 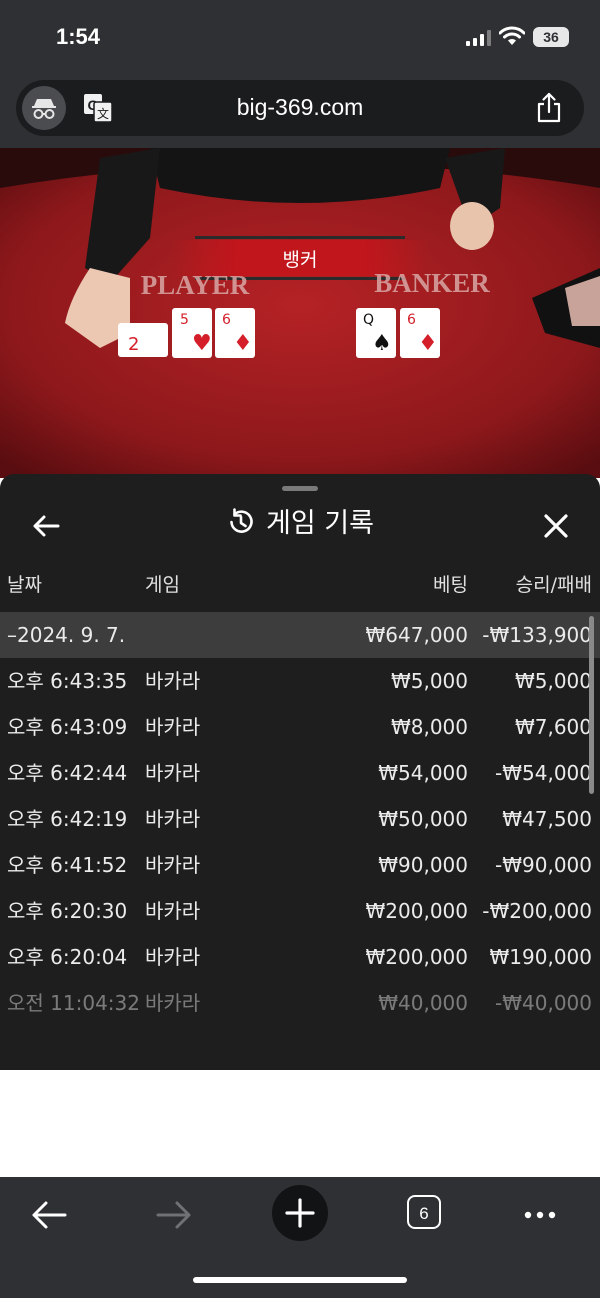 I want to click on svg-text: 2, so click(x=133, y=344).